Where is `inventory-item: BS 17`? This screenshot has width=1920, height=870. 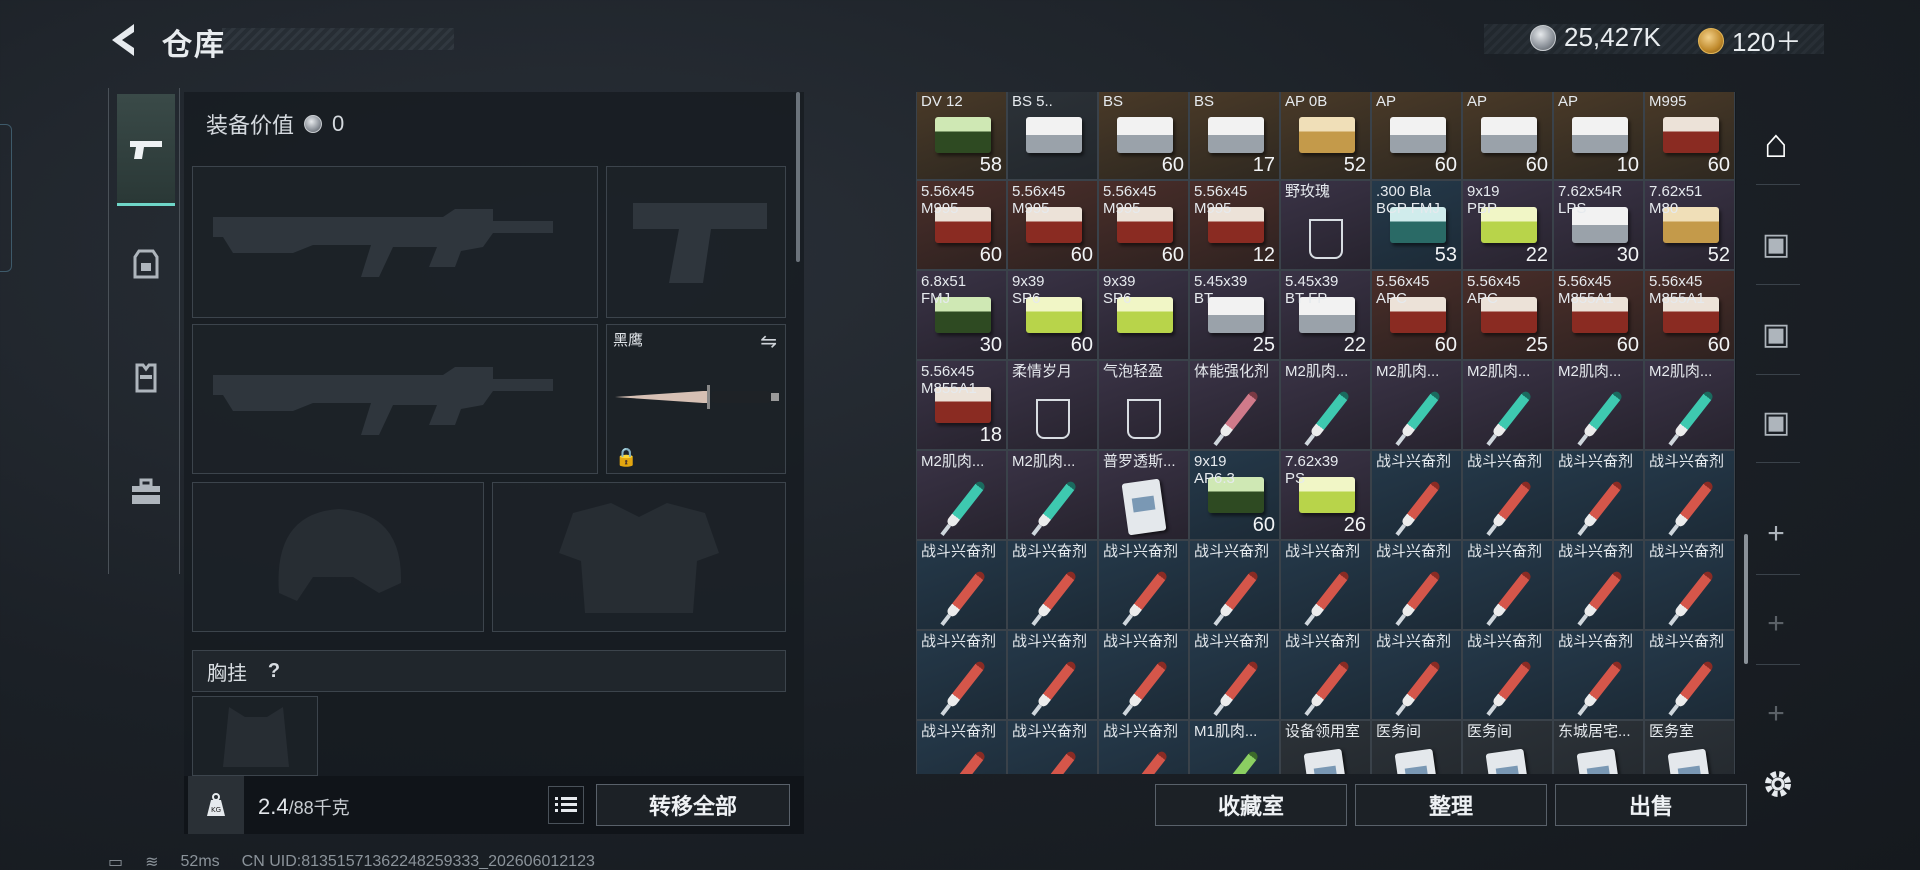
inventory-item: BS 17 is located at coordinates (1234, 136).